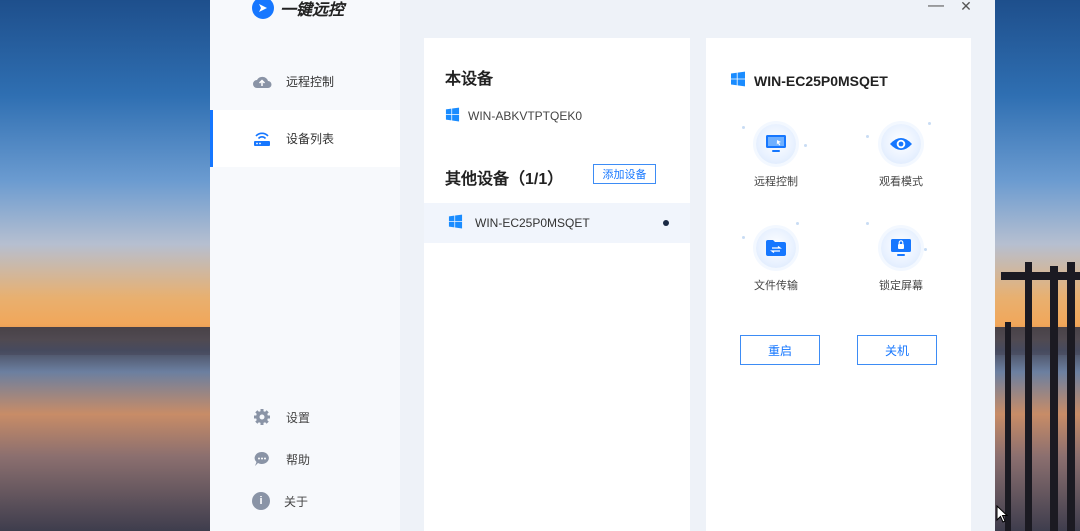 Image resolution: width=1080 pixels, height=531 pixels. What do you see at coordinates (262, 459) in the screenshot?
I see `chat-help-icon` at bounding box center [262, 459].